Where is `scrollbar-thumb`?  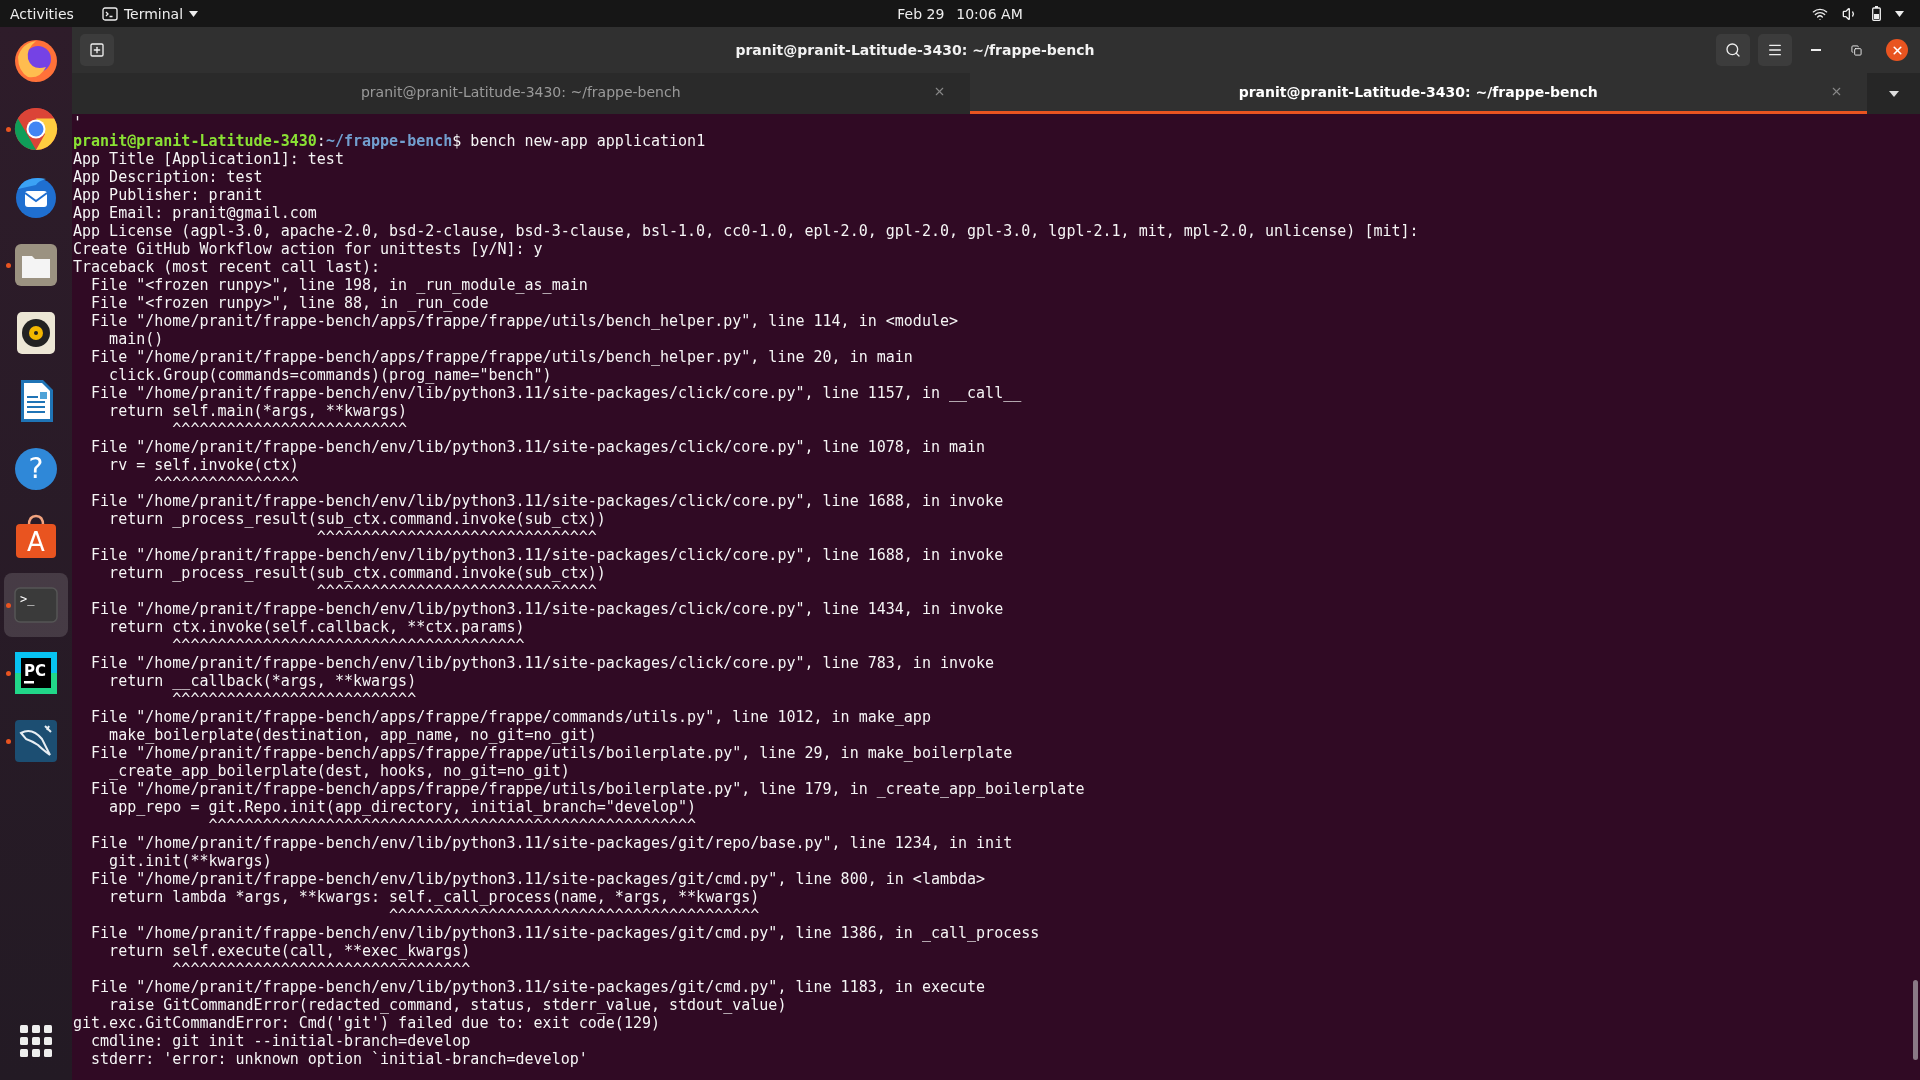 scrollbar-thumb is located at coordinates (1915, 1020).